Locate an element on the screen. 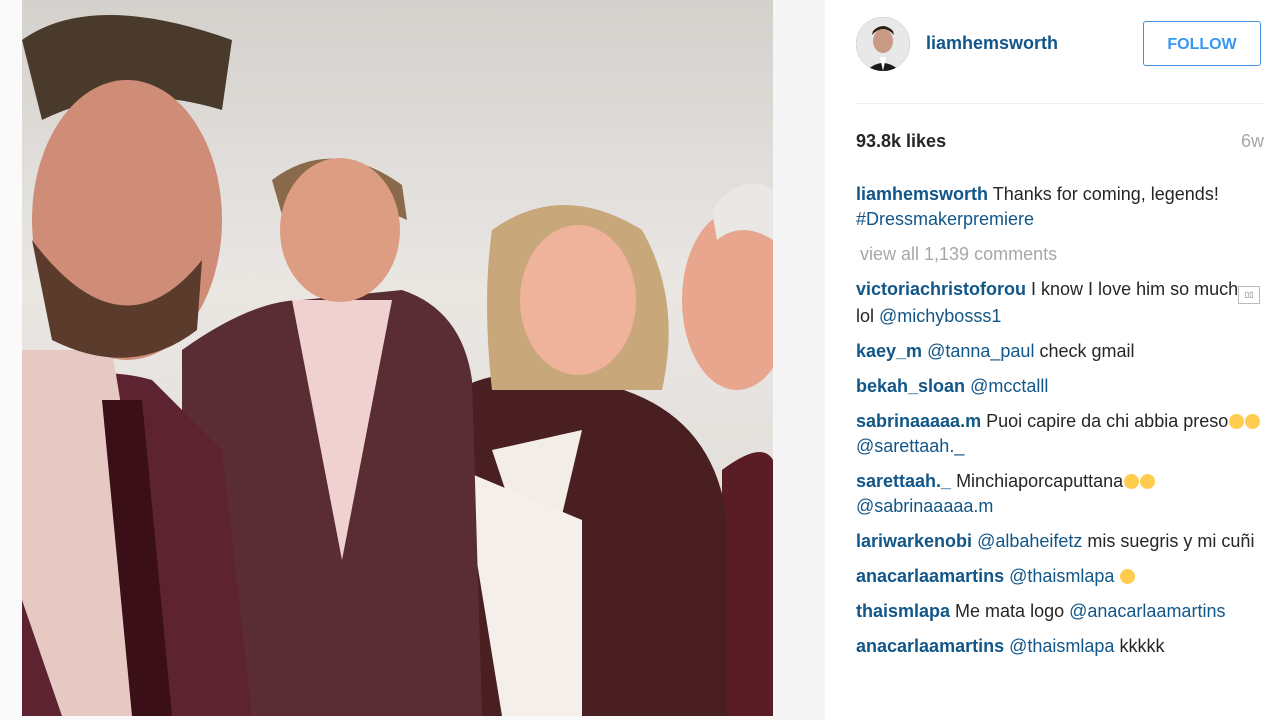  comment-text: Puoi capire da chi abbia preso is located at coordinates (1105, 421).